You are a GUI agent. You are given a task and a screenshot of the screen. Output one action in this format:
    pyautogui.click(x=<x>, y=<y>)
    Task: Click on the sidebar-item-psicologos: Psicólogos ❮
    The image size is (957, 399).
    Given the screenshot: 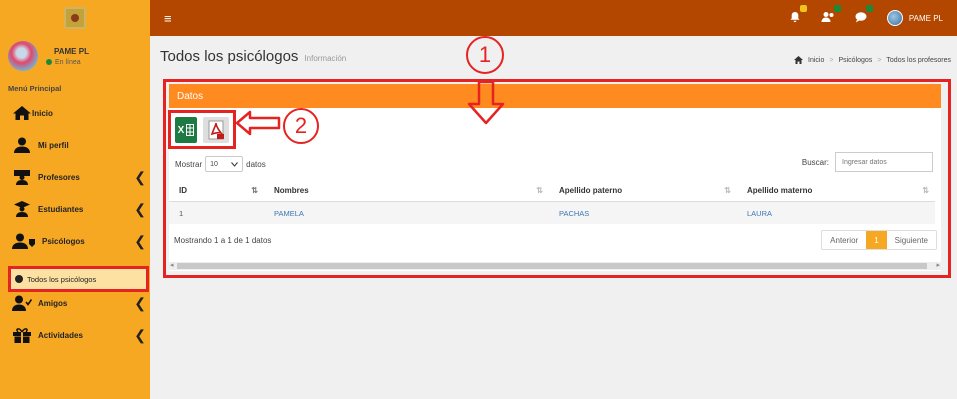 What is the action you would take?
    pyautogui.click(x=75, y=241)
    